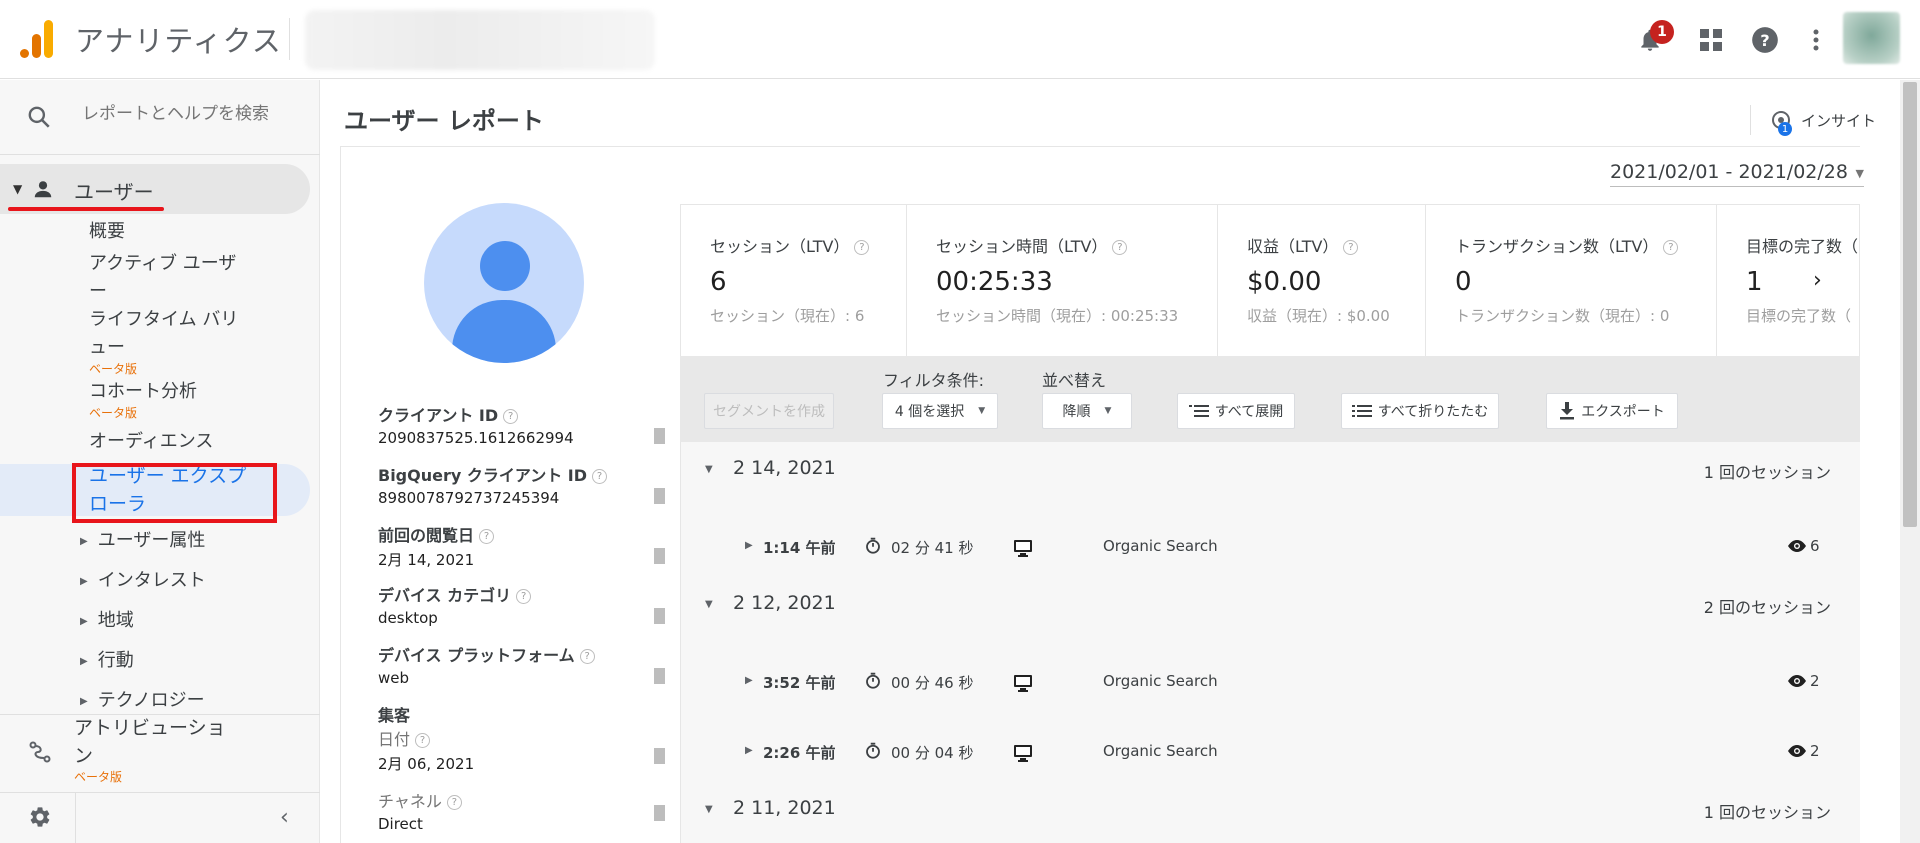 The height and width of the screenshot is (843, 1920). I want to click on expand-all-button: すべて展開, so click(1236, 411).